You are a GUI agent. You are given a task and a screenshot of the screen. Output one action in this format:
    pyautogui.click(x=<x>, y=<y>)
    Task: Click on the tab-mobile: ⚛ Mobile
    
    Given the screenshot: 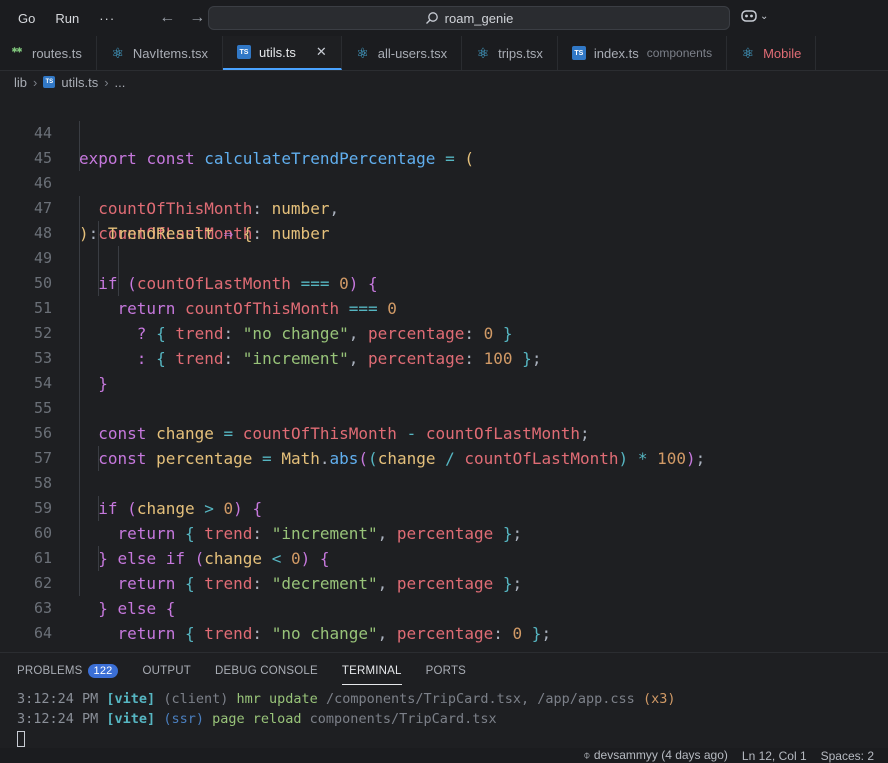 What is the action you would take?
    pyautogui.click(x=772, y=53)
    